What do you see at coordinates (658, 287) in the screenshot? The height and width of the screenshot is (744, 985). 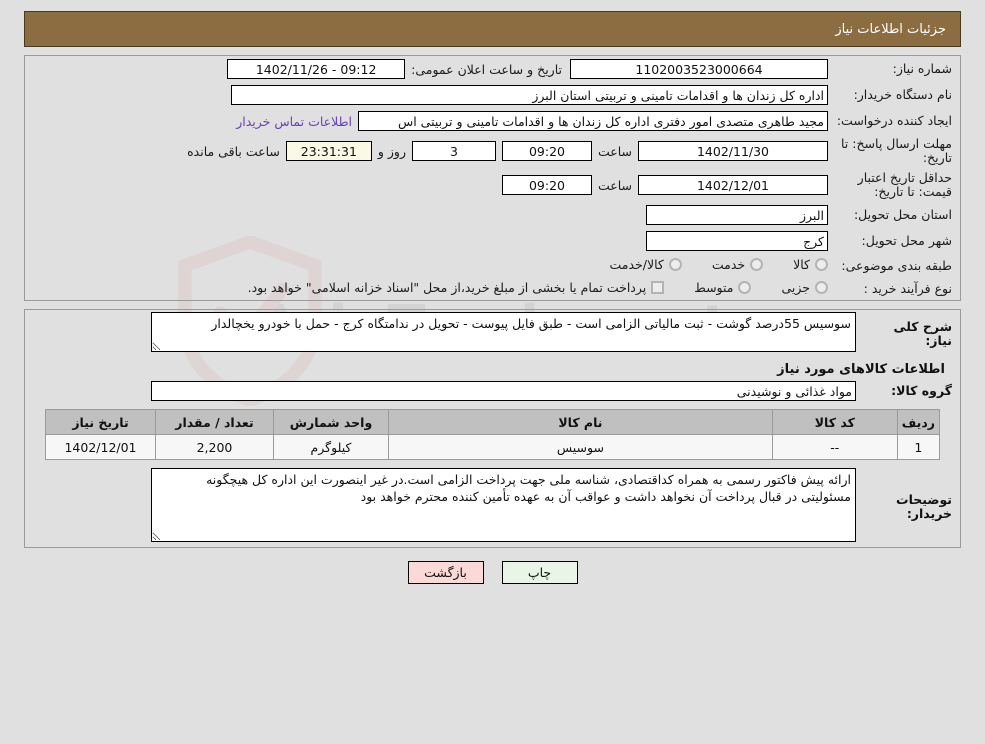 I see `checkbox-icon` at bounding box center [658, 287].